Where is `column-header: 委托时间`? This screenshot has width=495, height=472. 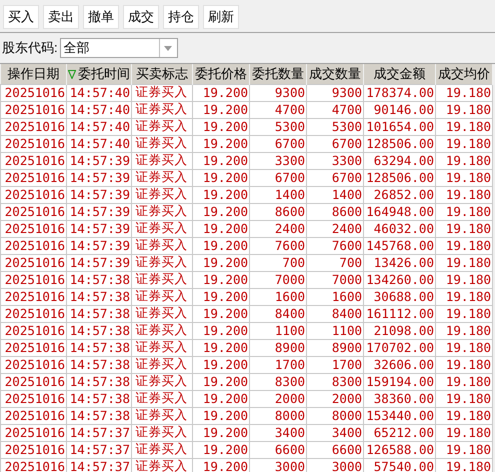 column-header: 委托时间 is located at coordinates (99, 74).